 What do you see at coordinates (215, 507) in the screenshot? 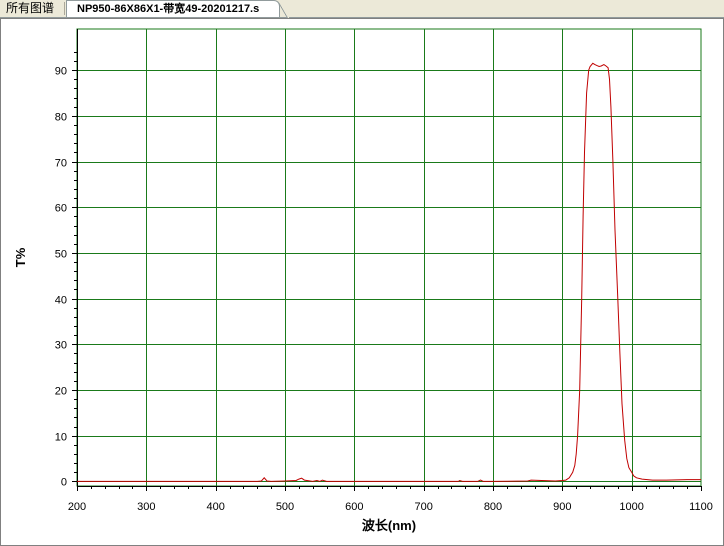
I see `x-tick-label: 400` at bounding box center [215, 507].